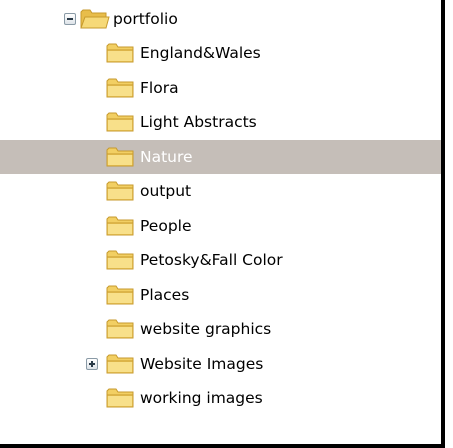 Image resolution: width=453 pixels, height=448 pixels. I want to click on tree-item-row: Places, so click(220, 295).